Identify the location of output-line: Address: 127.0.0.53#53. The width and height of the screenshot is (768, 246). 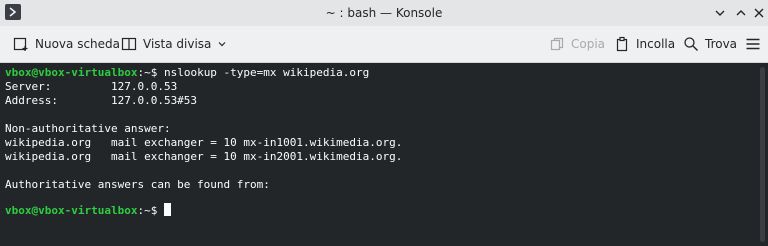
(101, 100).